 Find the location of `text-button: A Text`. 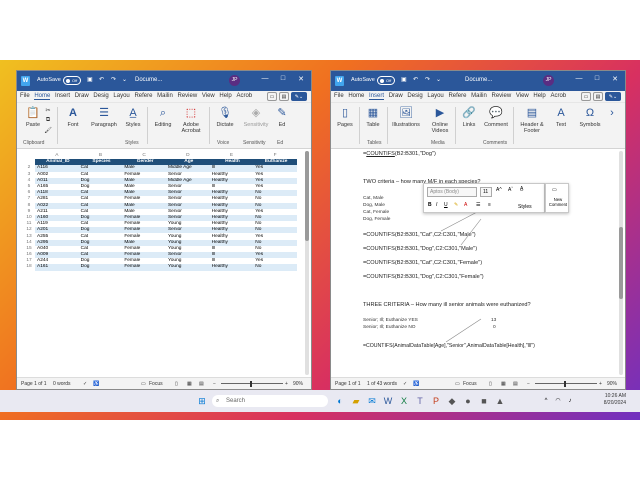

text-button: A Text is located at coordinates (561, 117).